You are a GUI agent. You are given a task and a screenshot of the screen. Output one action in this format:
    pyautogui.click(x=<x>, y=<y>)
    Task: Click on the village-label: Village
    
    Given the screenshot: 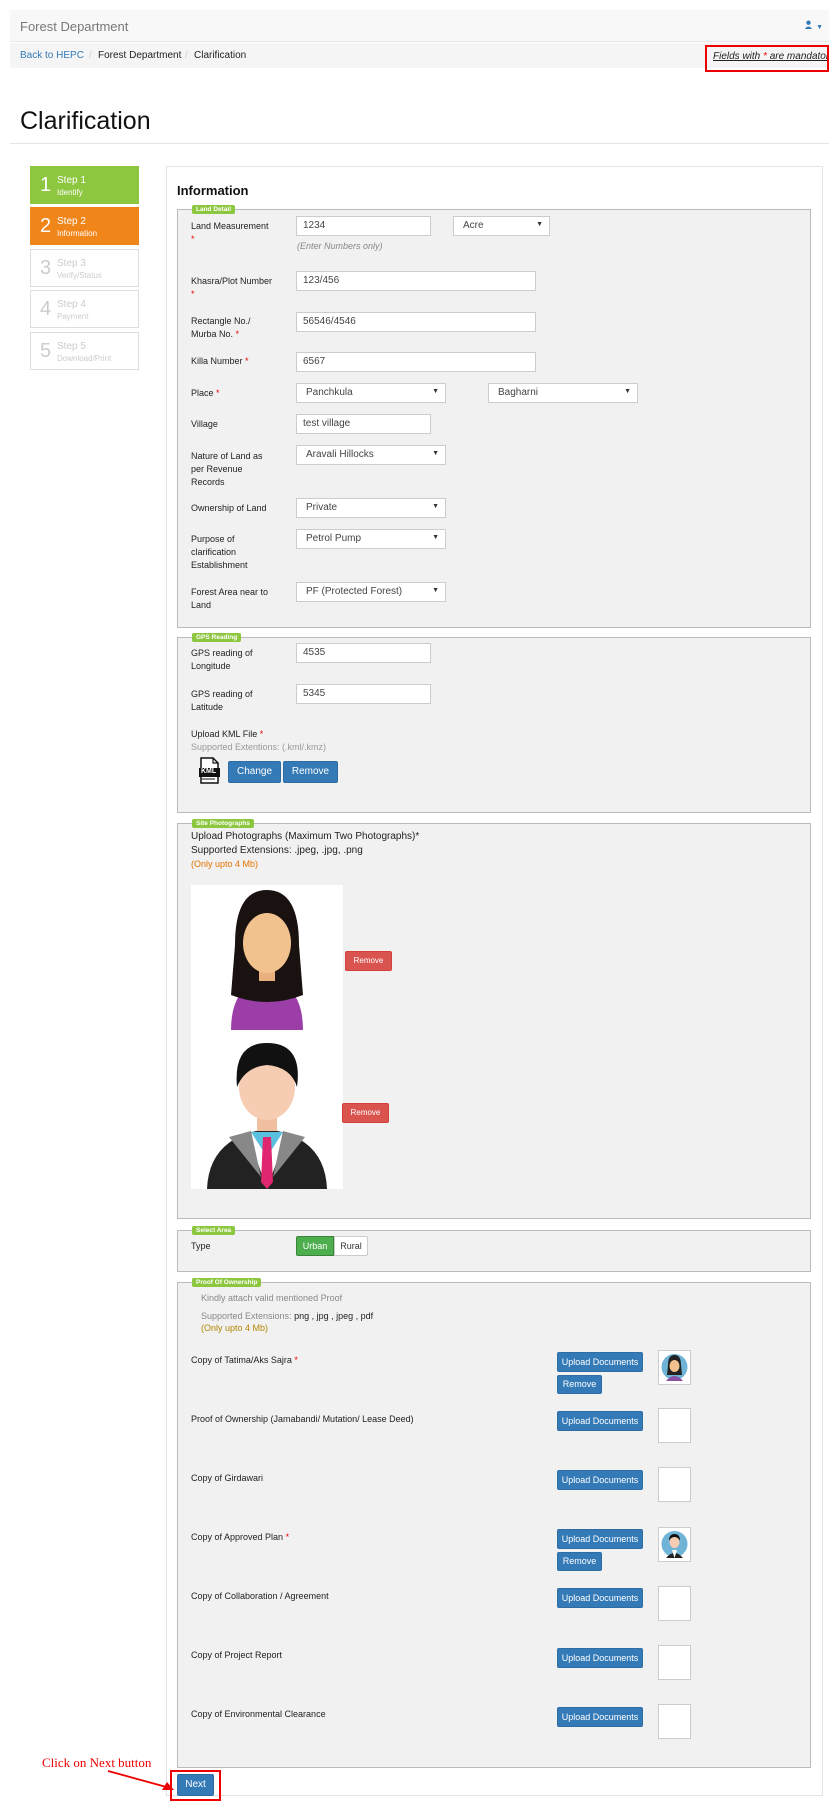 What is the action you would take?
    pyautogui.click(x=204, y=424)
    